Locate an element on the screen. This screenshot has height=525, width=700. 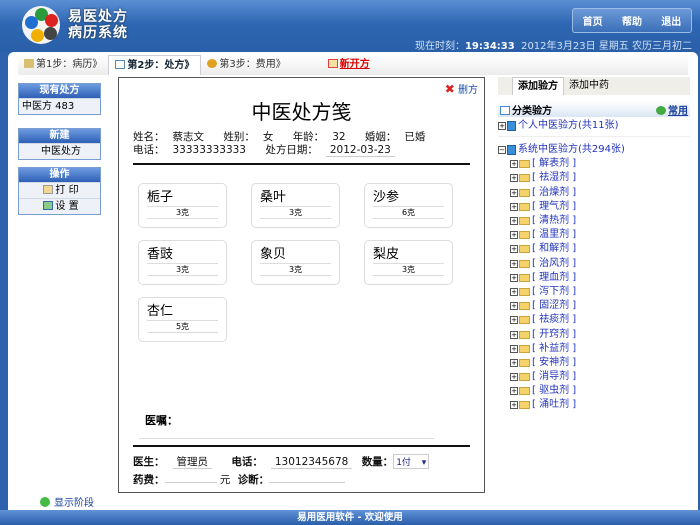
top-nav: 首页 帮助 退出 is located at coordinates (632, 20).